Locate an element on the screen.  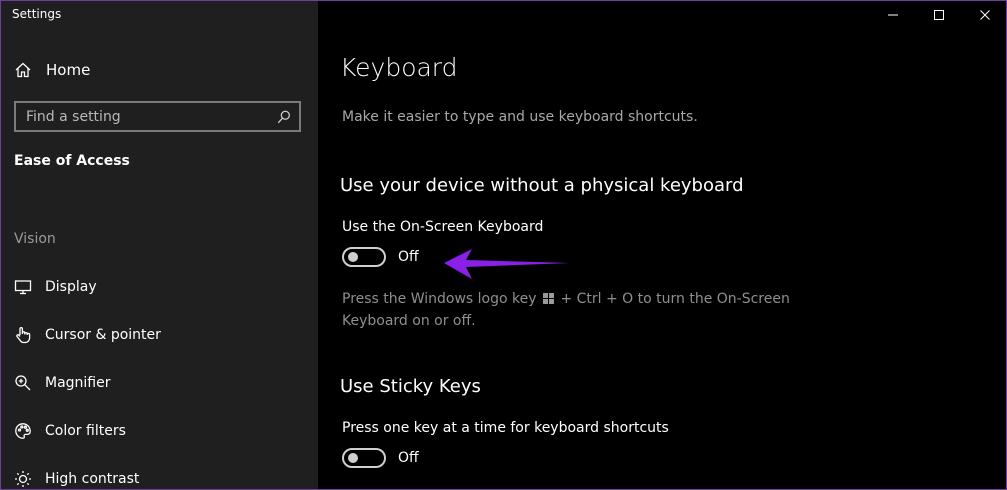
sidebar-item-cursor-pointer: Cursor & pointer is located at coordinates (87, 335).